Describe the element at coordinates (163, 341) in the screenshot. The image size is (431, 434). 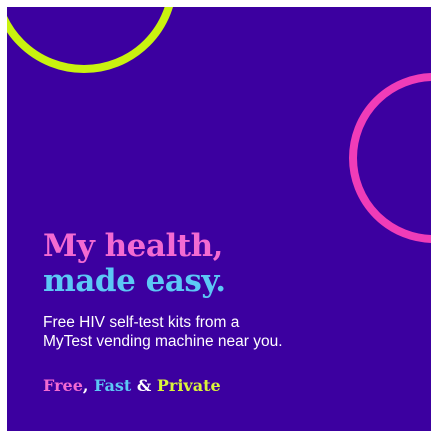
I see `description-line-2: MyTest vending machine near you.` at that location.